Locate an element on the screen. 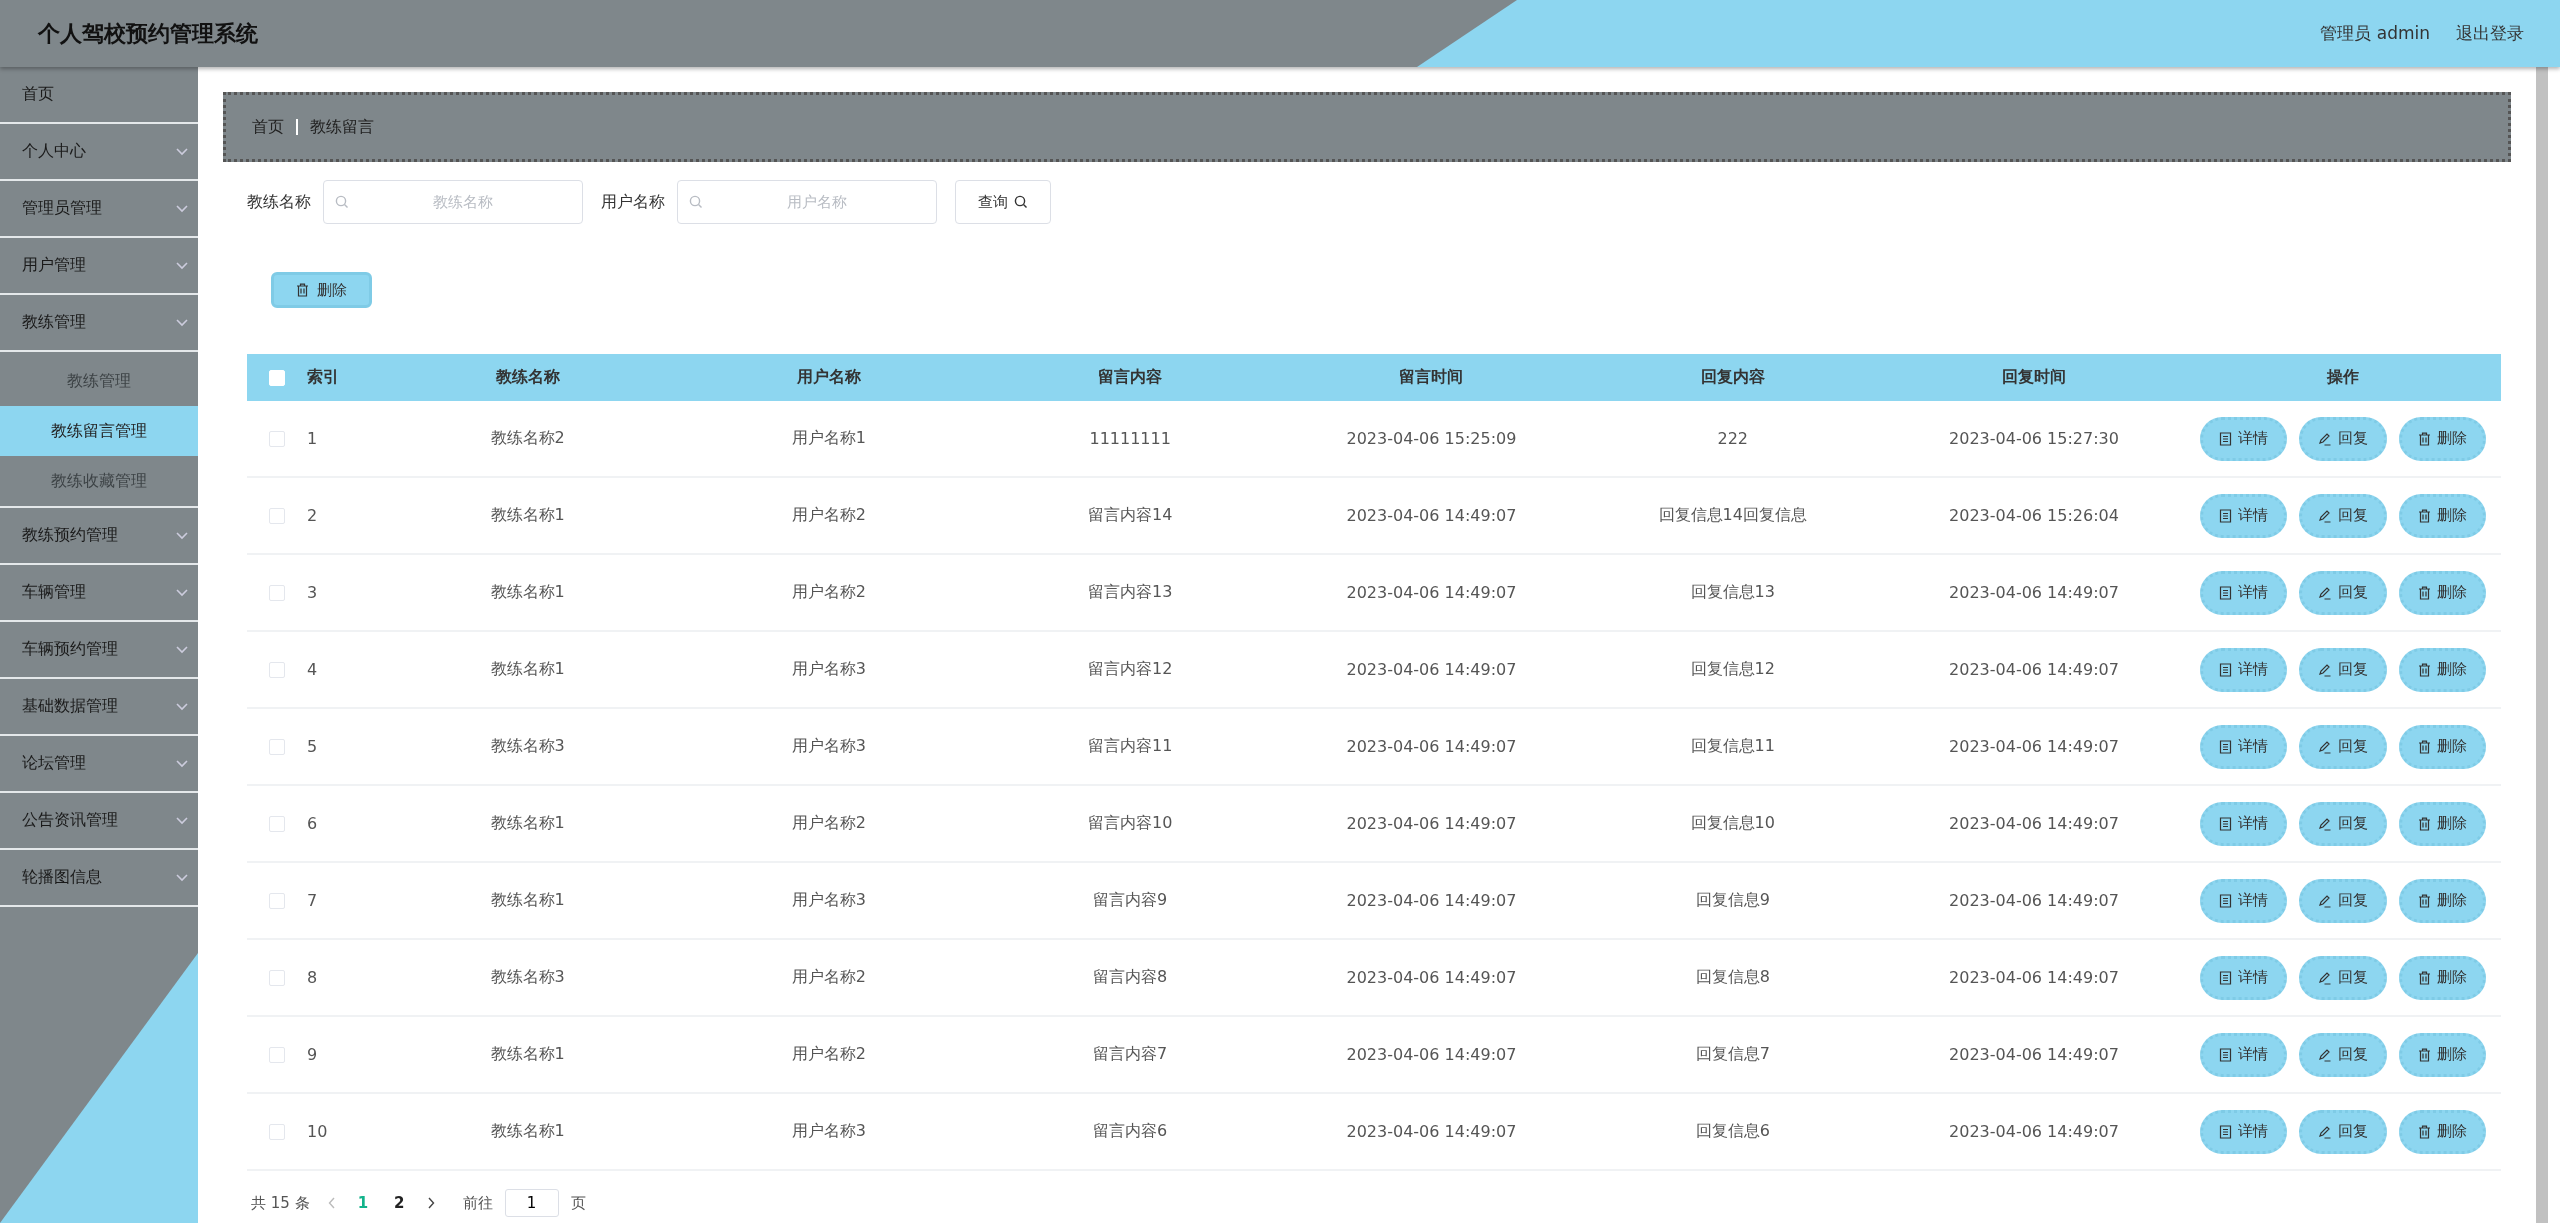  goto-label: 前往 is located at coordinates (477, 1203).